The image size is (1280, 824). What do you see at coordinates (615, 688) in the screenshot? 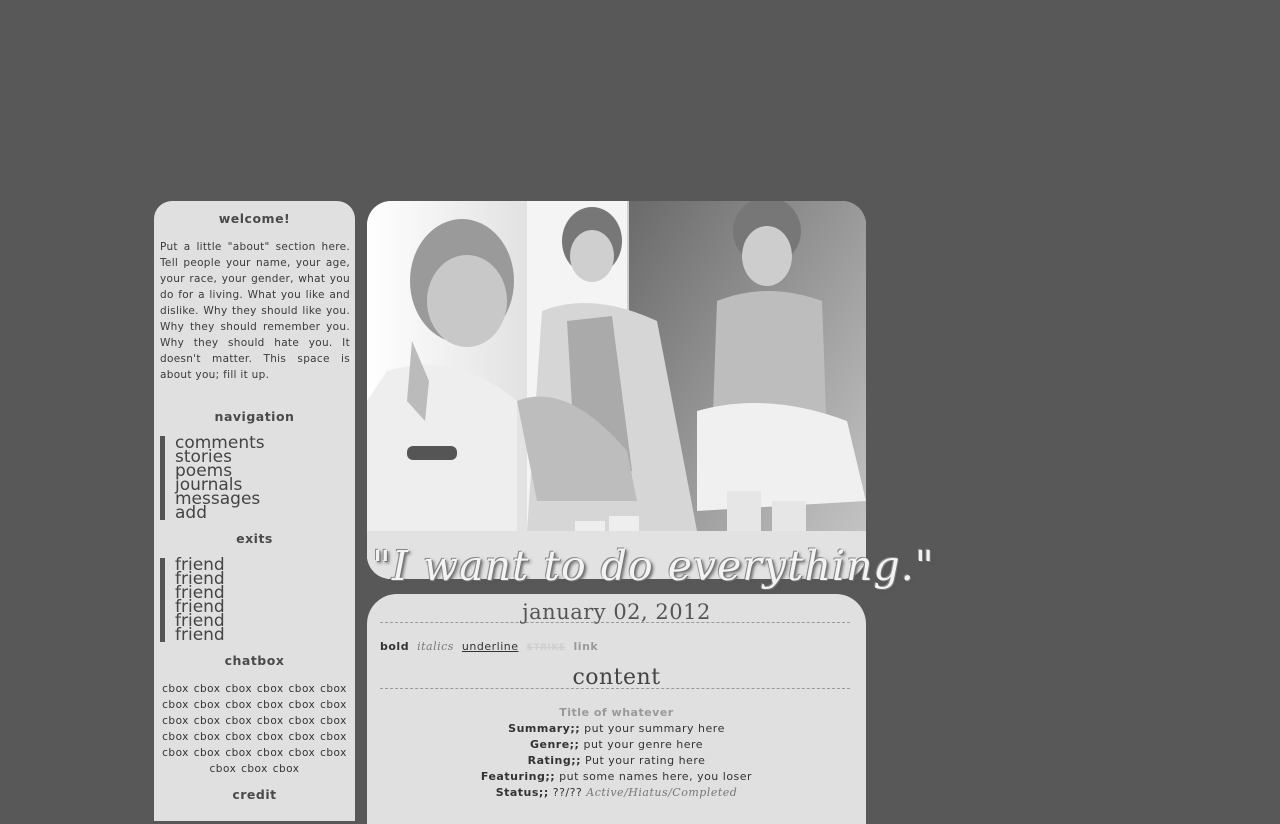
I see `divider` at bounding box center [615, 688].